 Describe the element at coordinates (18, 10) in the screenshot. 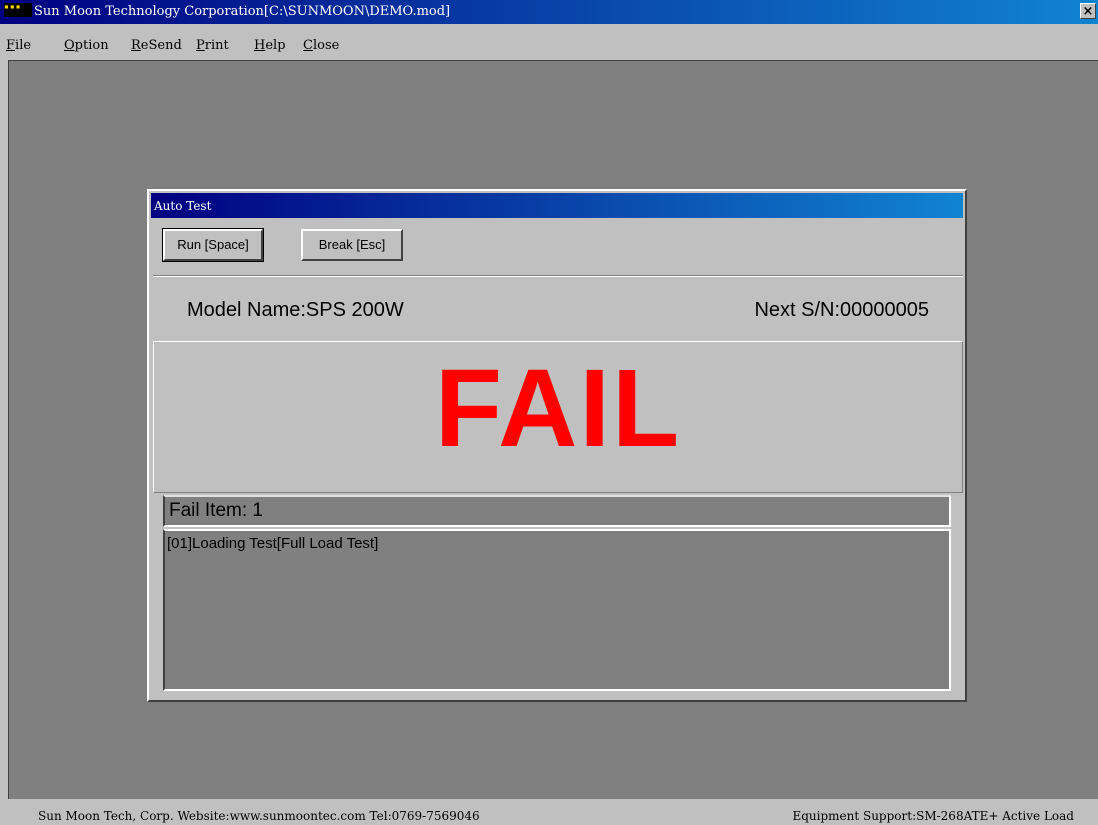

I see `app-icon: ▪▪▪` at that location.